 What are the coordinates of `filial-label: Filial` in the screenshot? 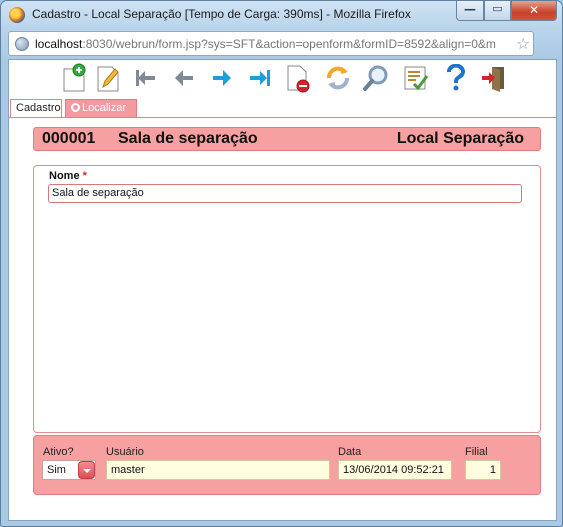 It's located at (476, 452).